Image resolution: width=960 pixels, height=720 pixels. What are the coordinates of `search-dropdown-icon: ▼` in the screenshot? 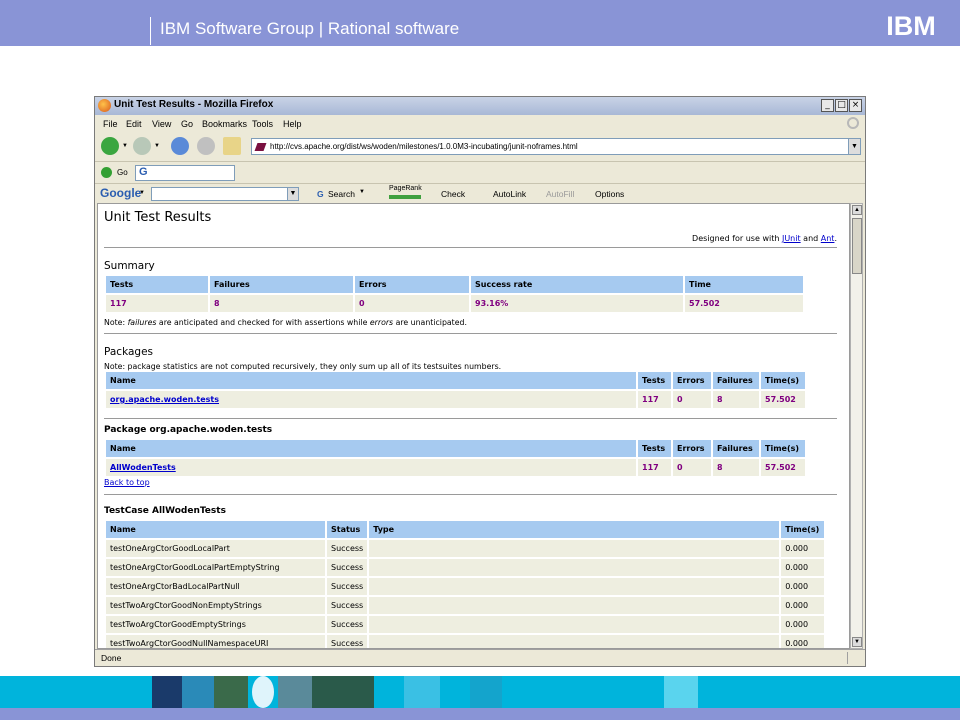 It's located at (362, 192).